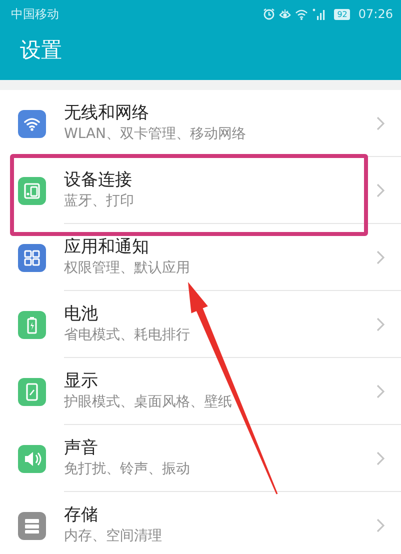 This screenshot has height=554, width=401. Describe the element at coordinates (98, 180) in the screenshot. I see `item-title: 设备连接` at that location.